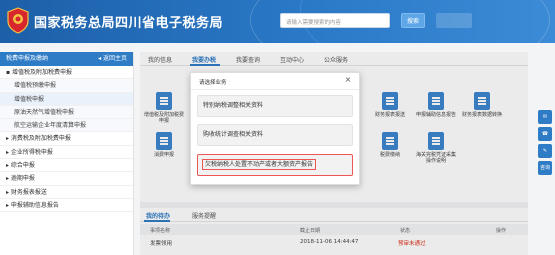  What do you see at coordinates (275, 106) in the screenshot?
I see `option-special-tax-adjustment: 特别纳税调整相关资料` at bounding box center [275, 106].